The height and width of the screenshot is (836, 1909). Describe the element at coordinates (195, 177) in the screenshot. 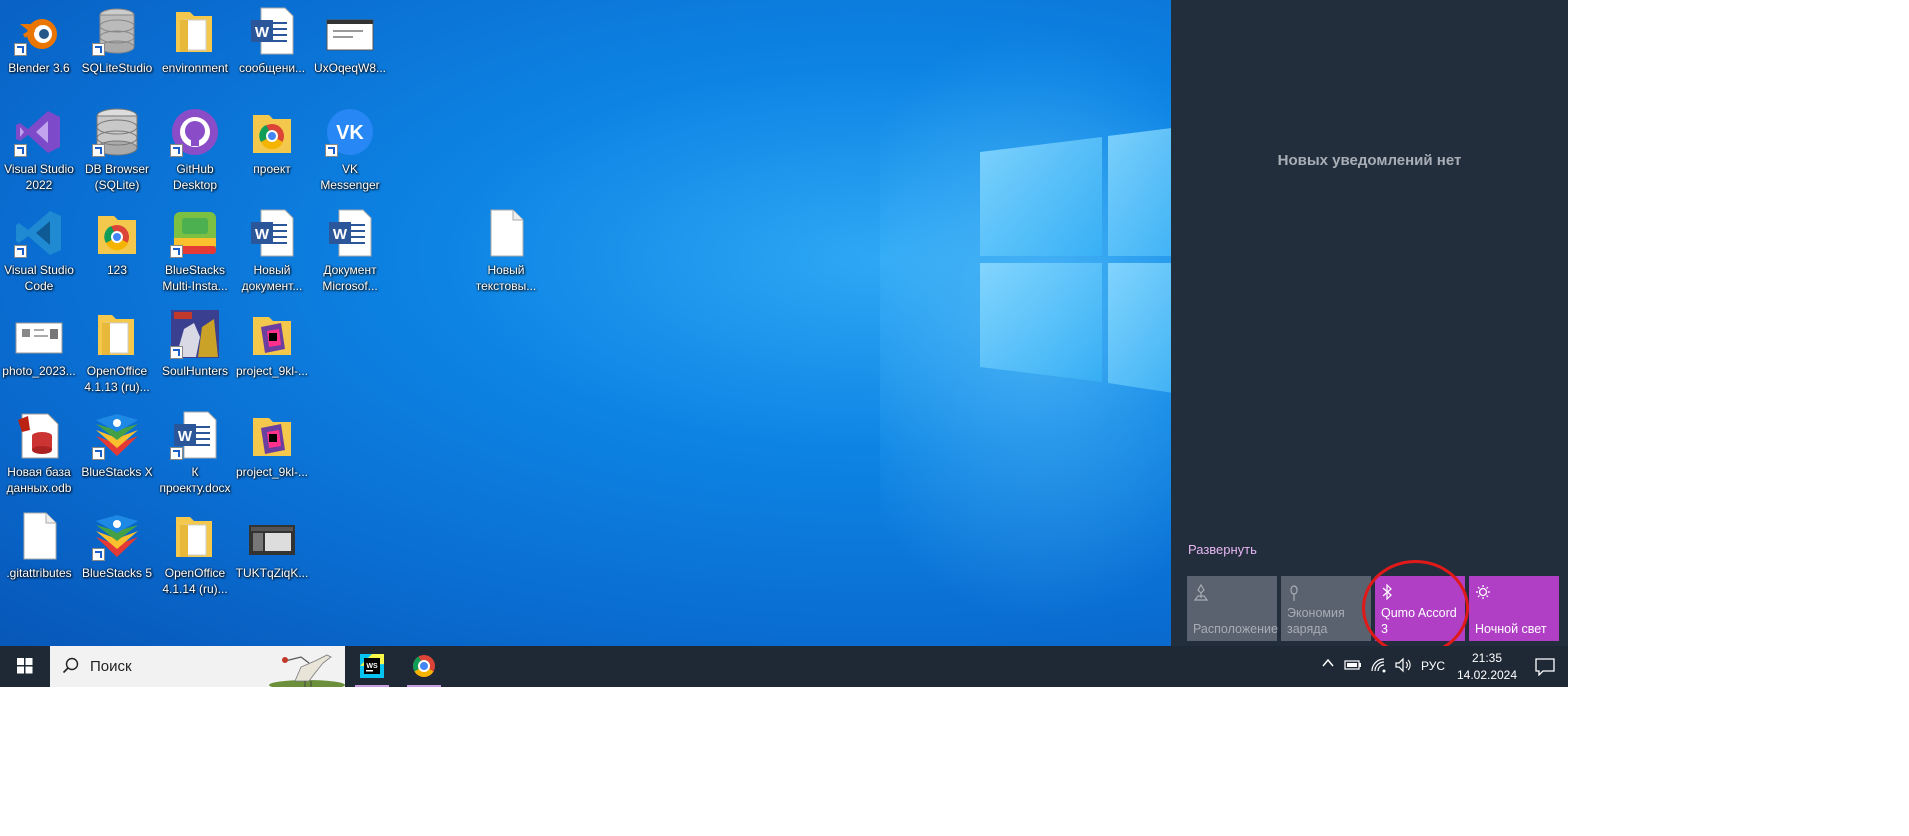

I see `desktop-icon-label: GitHub Desktop` at that location.